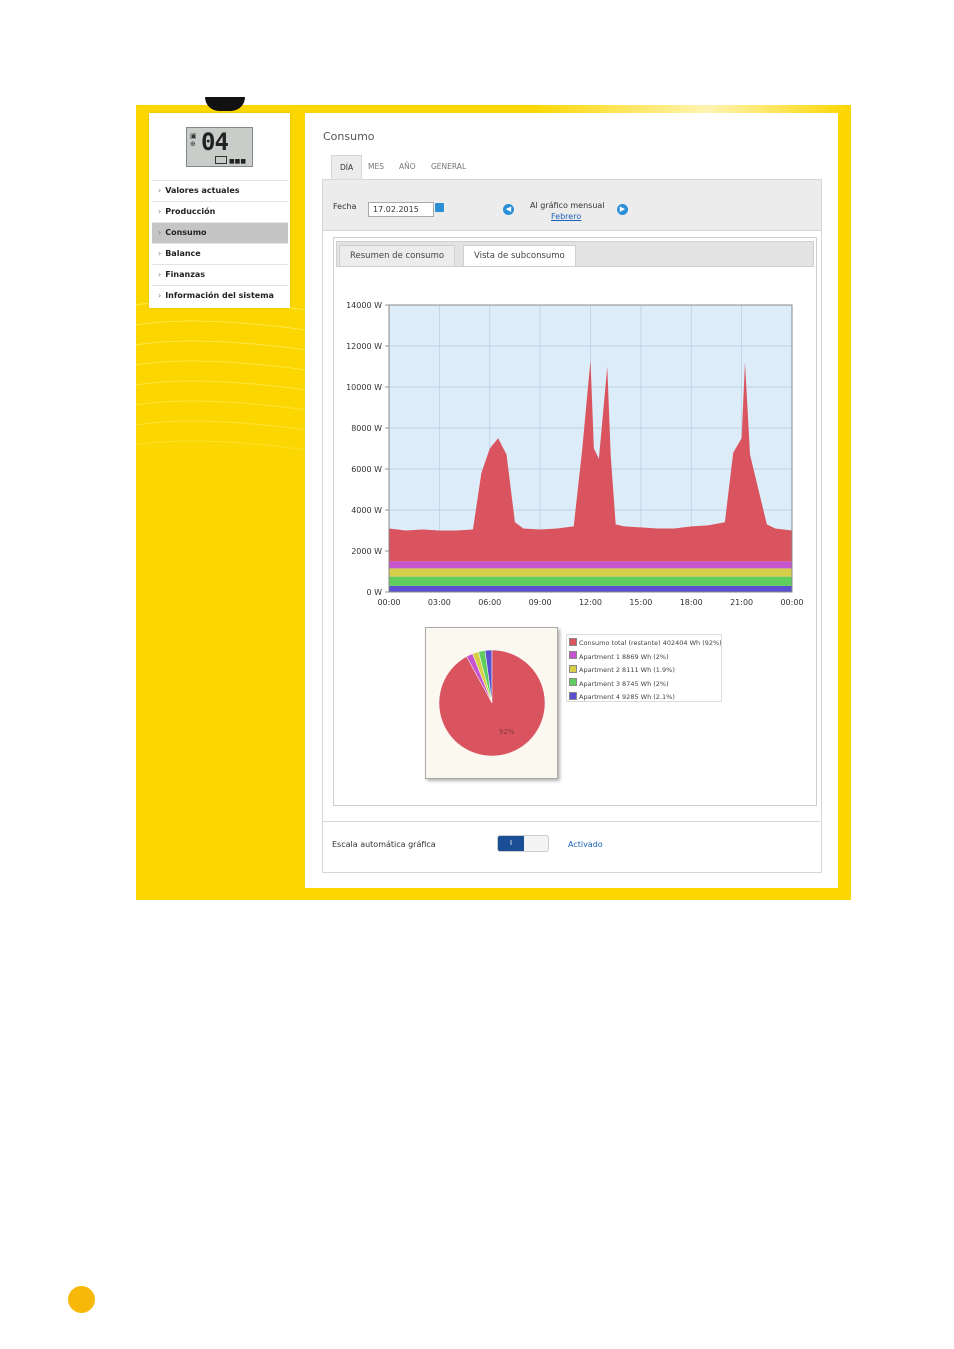 This screenshot has width=954, height=1349. Describe the element at coordinates (81, 1299) in the screenshot. I see `page-marker-dot` at that location.